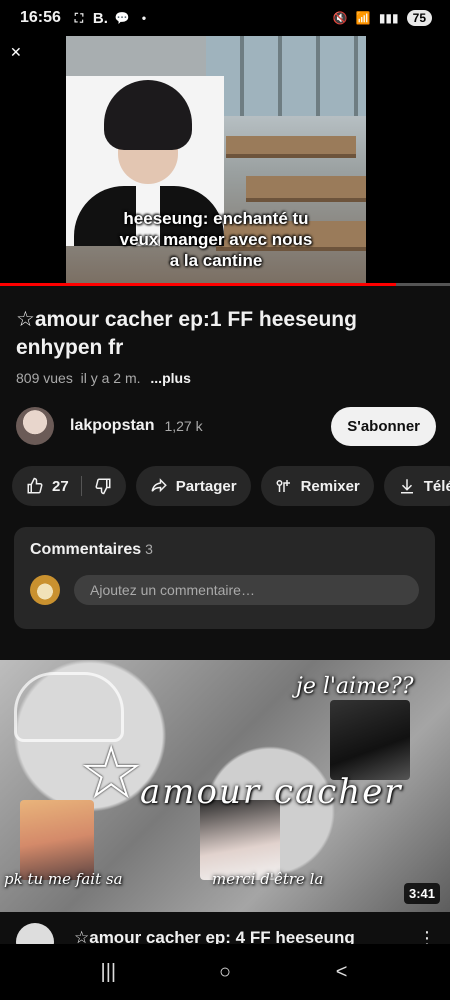  Describe the element at coordinates (35, 486) in the screenshot. I see `like-icon` at that location.